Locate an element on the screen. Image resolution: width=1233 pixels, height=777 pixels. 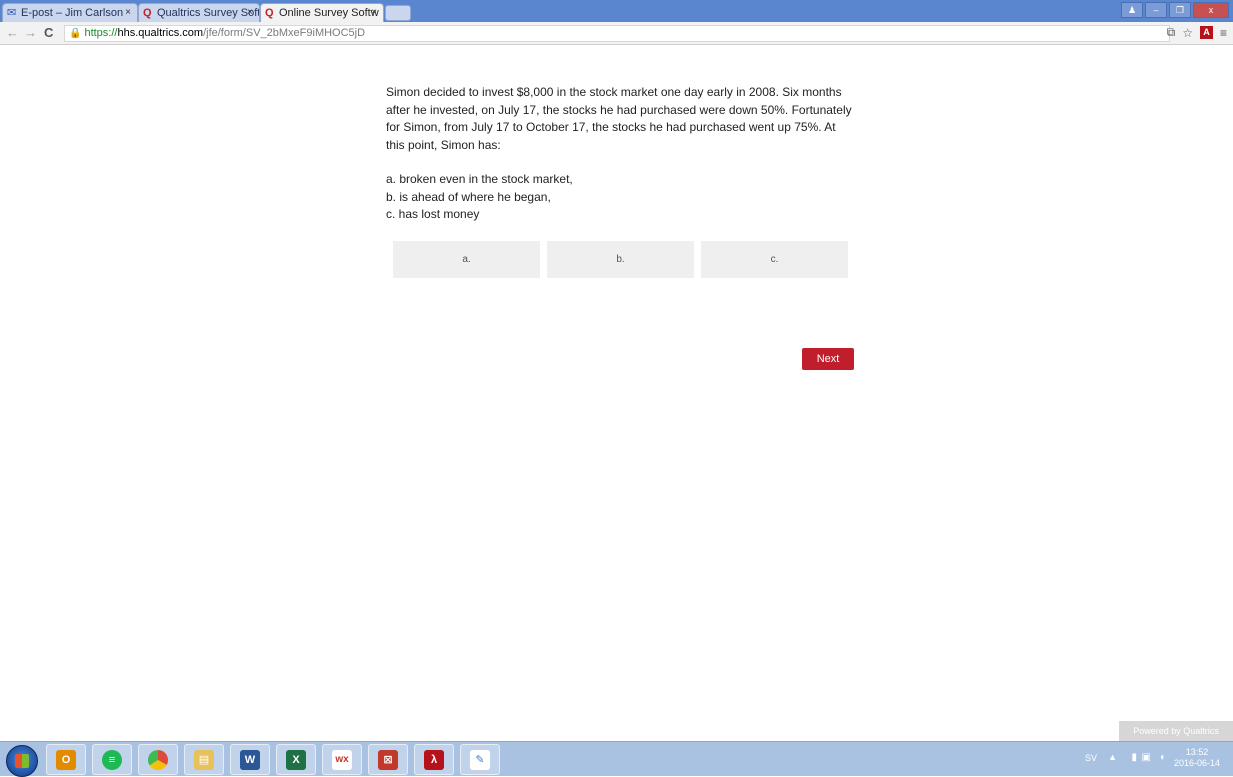
word-icon: W is located at coordinates (250, 760).